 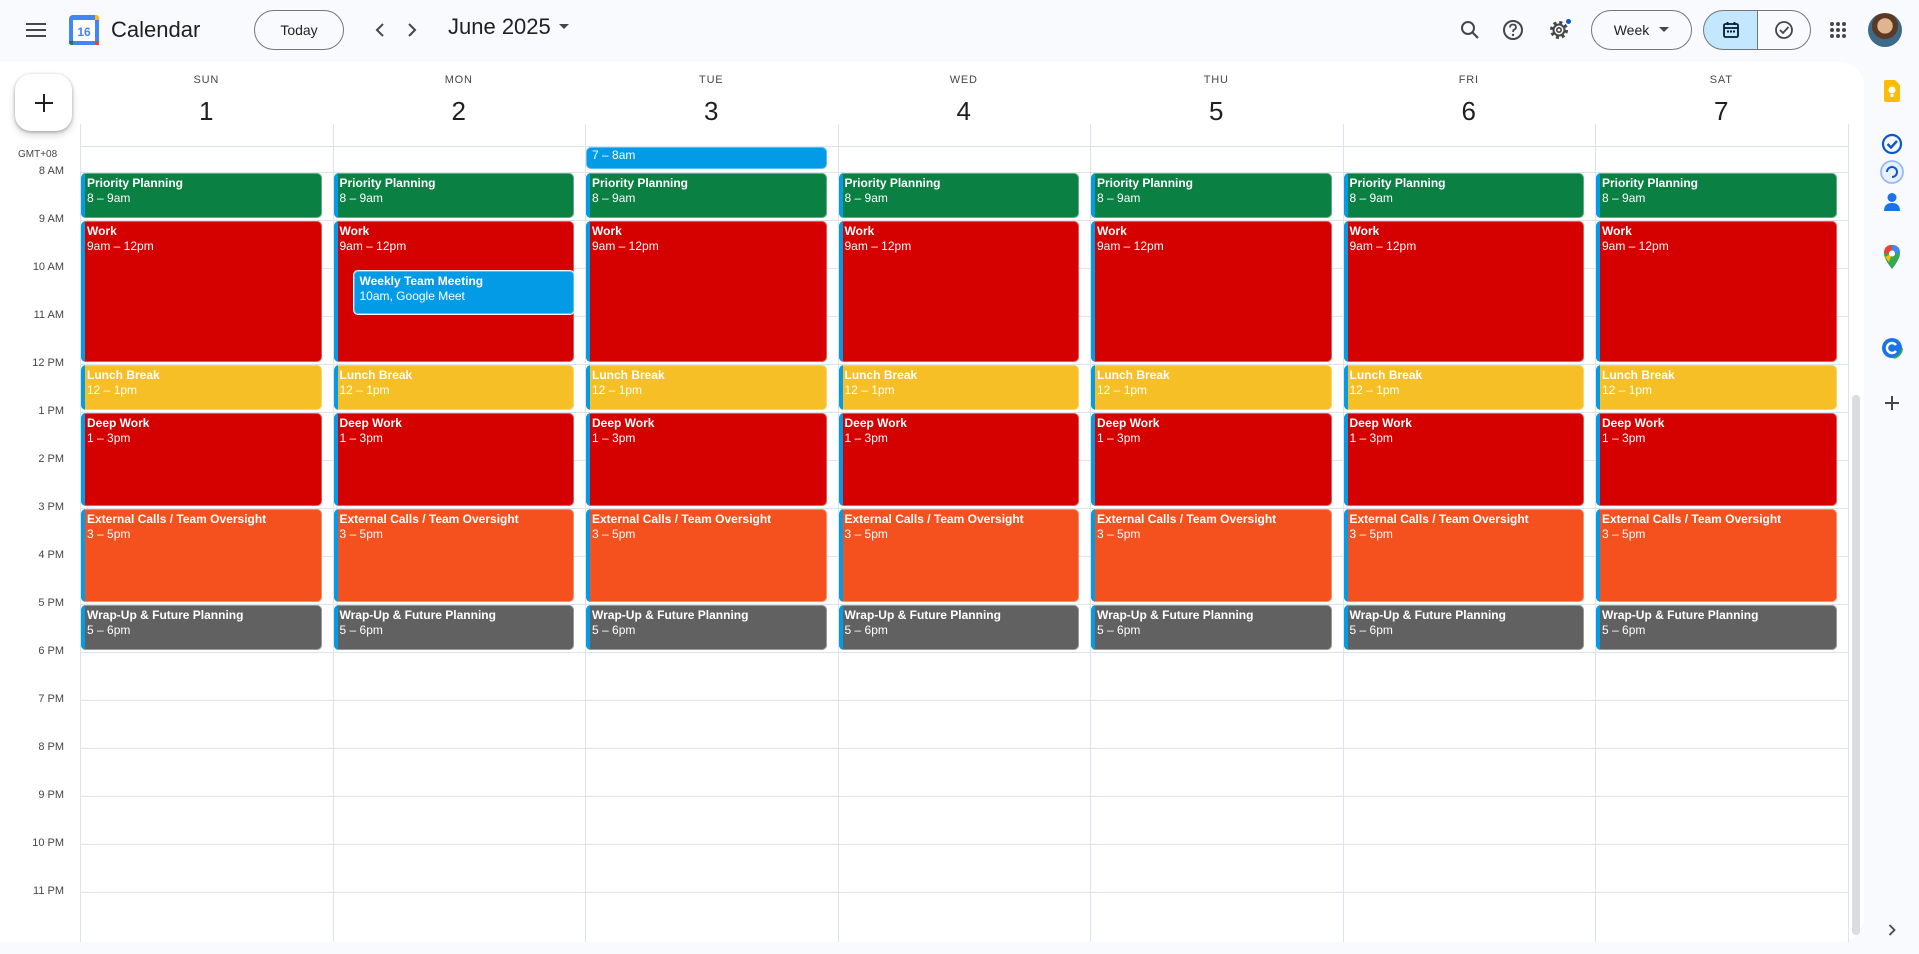 I want to click on month-picker: June 2025, so click(x=508, y=27).